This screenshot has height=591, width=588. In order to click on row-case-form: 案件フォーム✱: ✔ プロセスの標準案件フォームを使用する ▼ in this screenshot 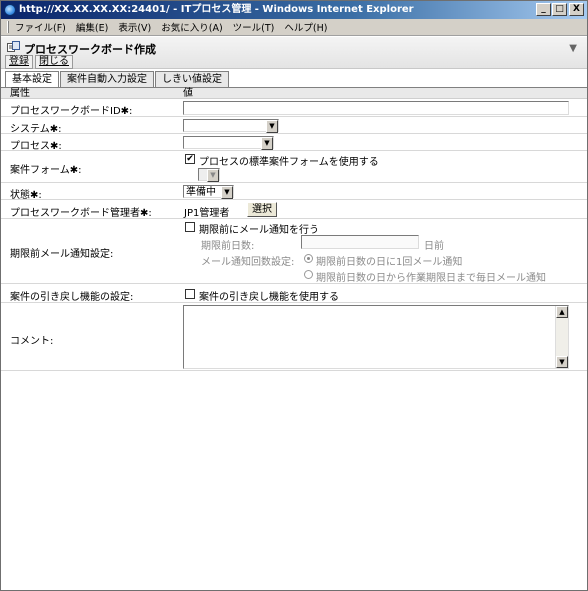, I will do `click(294, 167)`.